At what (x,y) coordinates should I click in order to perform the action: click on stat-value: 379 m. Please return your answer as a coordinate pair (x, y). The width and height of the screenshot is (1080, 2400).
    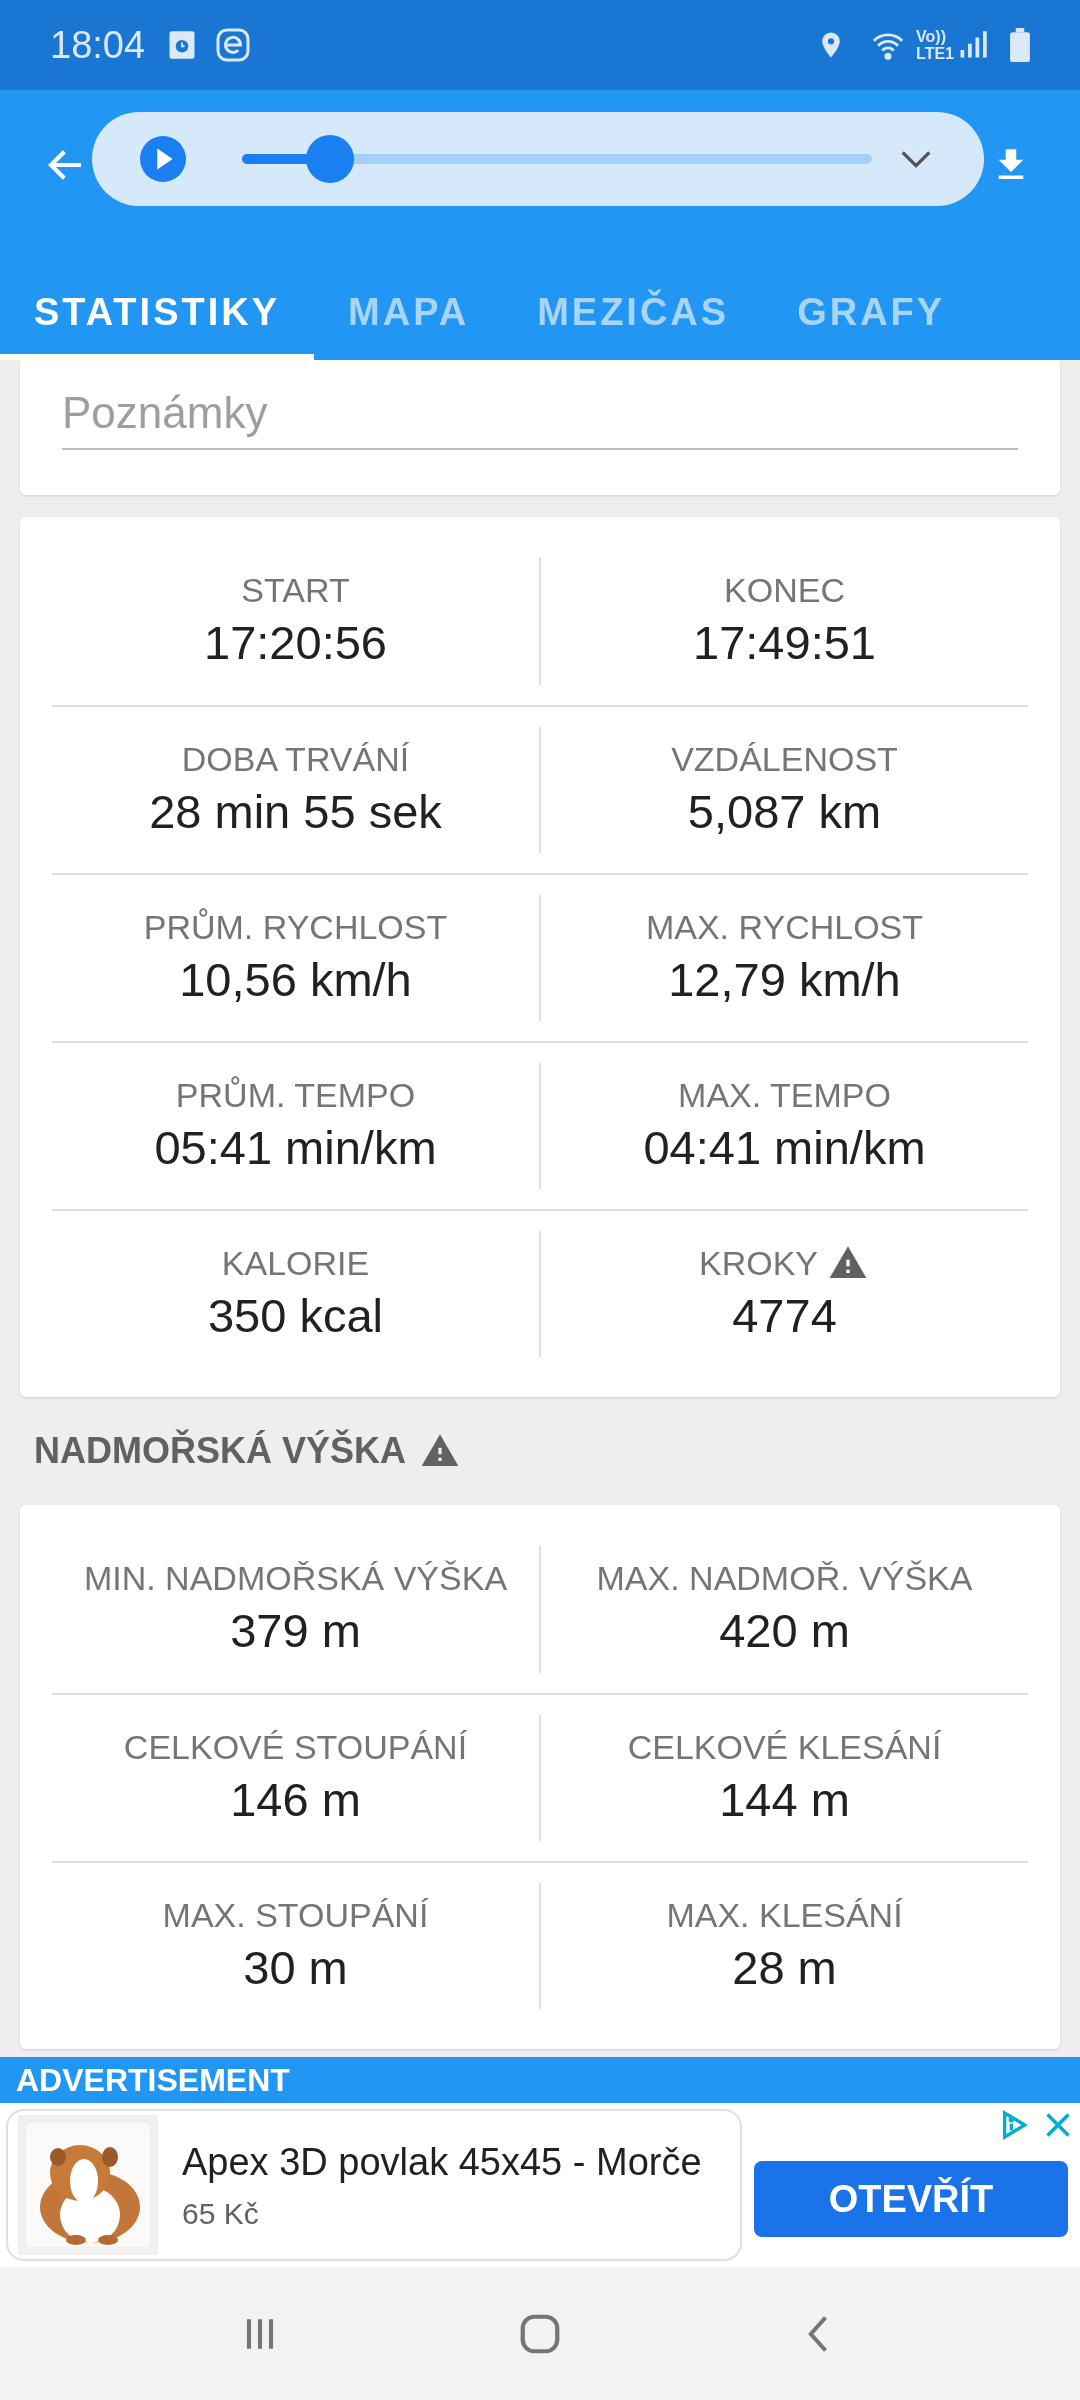
    Looking at the image, I should click on (295, 1631).